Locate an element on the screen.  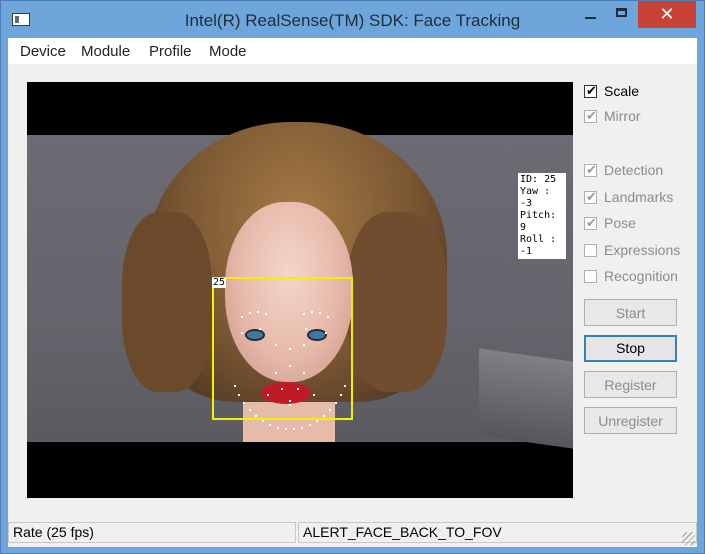
recognition-label: Recognition is located at coordinates (641, 276).